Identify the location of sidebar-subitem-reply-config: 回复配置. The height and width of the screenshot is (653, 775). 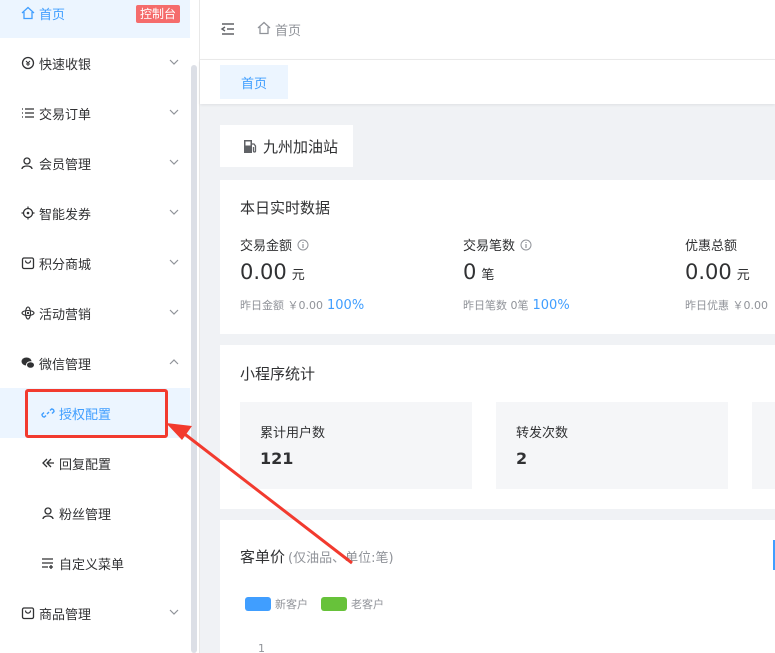
(95, 463).